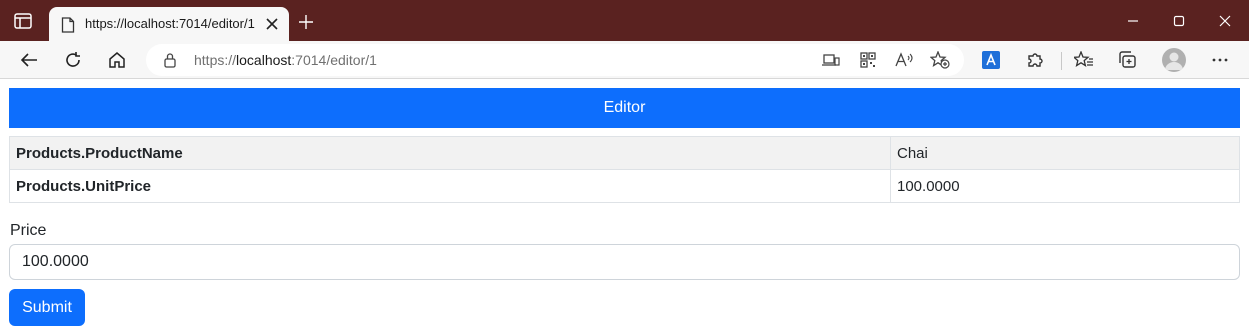  I want to click on browser-tab: https://localhost:7014/editor/1, so click(169, 24).